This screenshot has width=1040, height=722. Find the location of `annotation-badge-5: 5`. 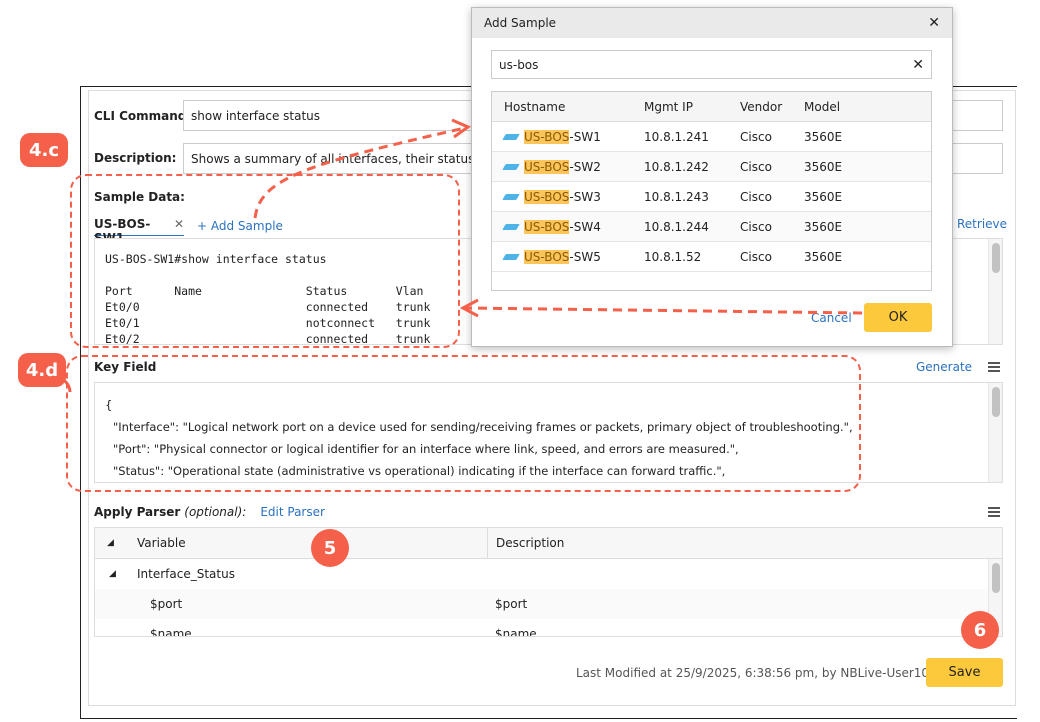

annotation-badge-5: 5 is located at coordinates (330, 548).